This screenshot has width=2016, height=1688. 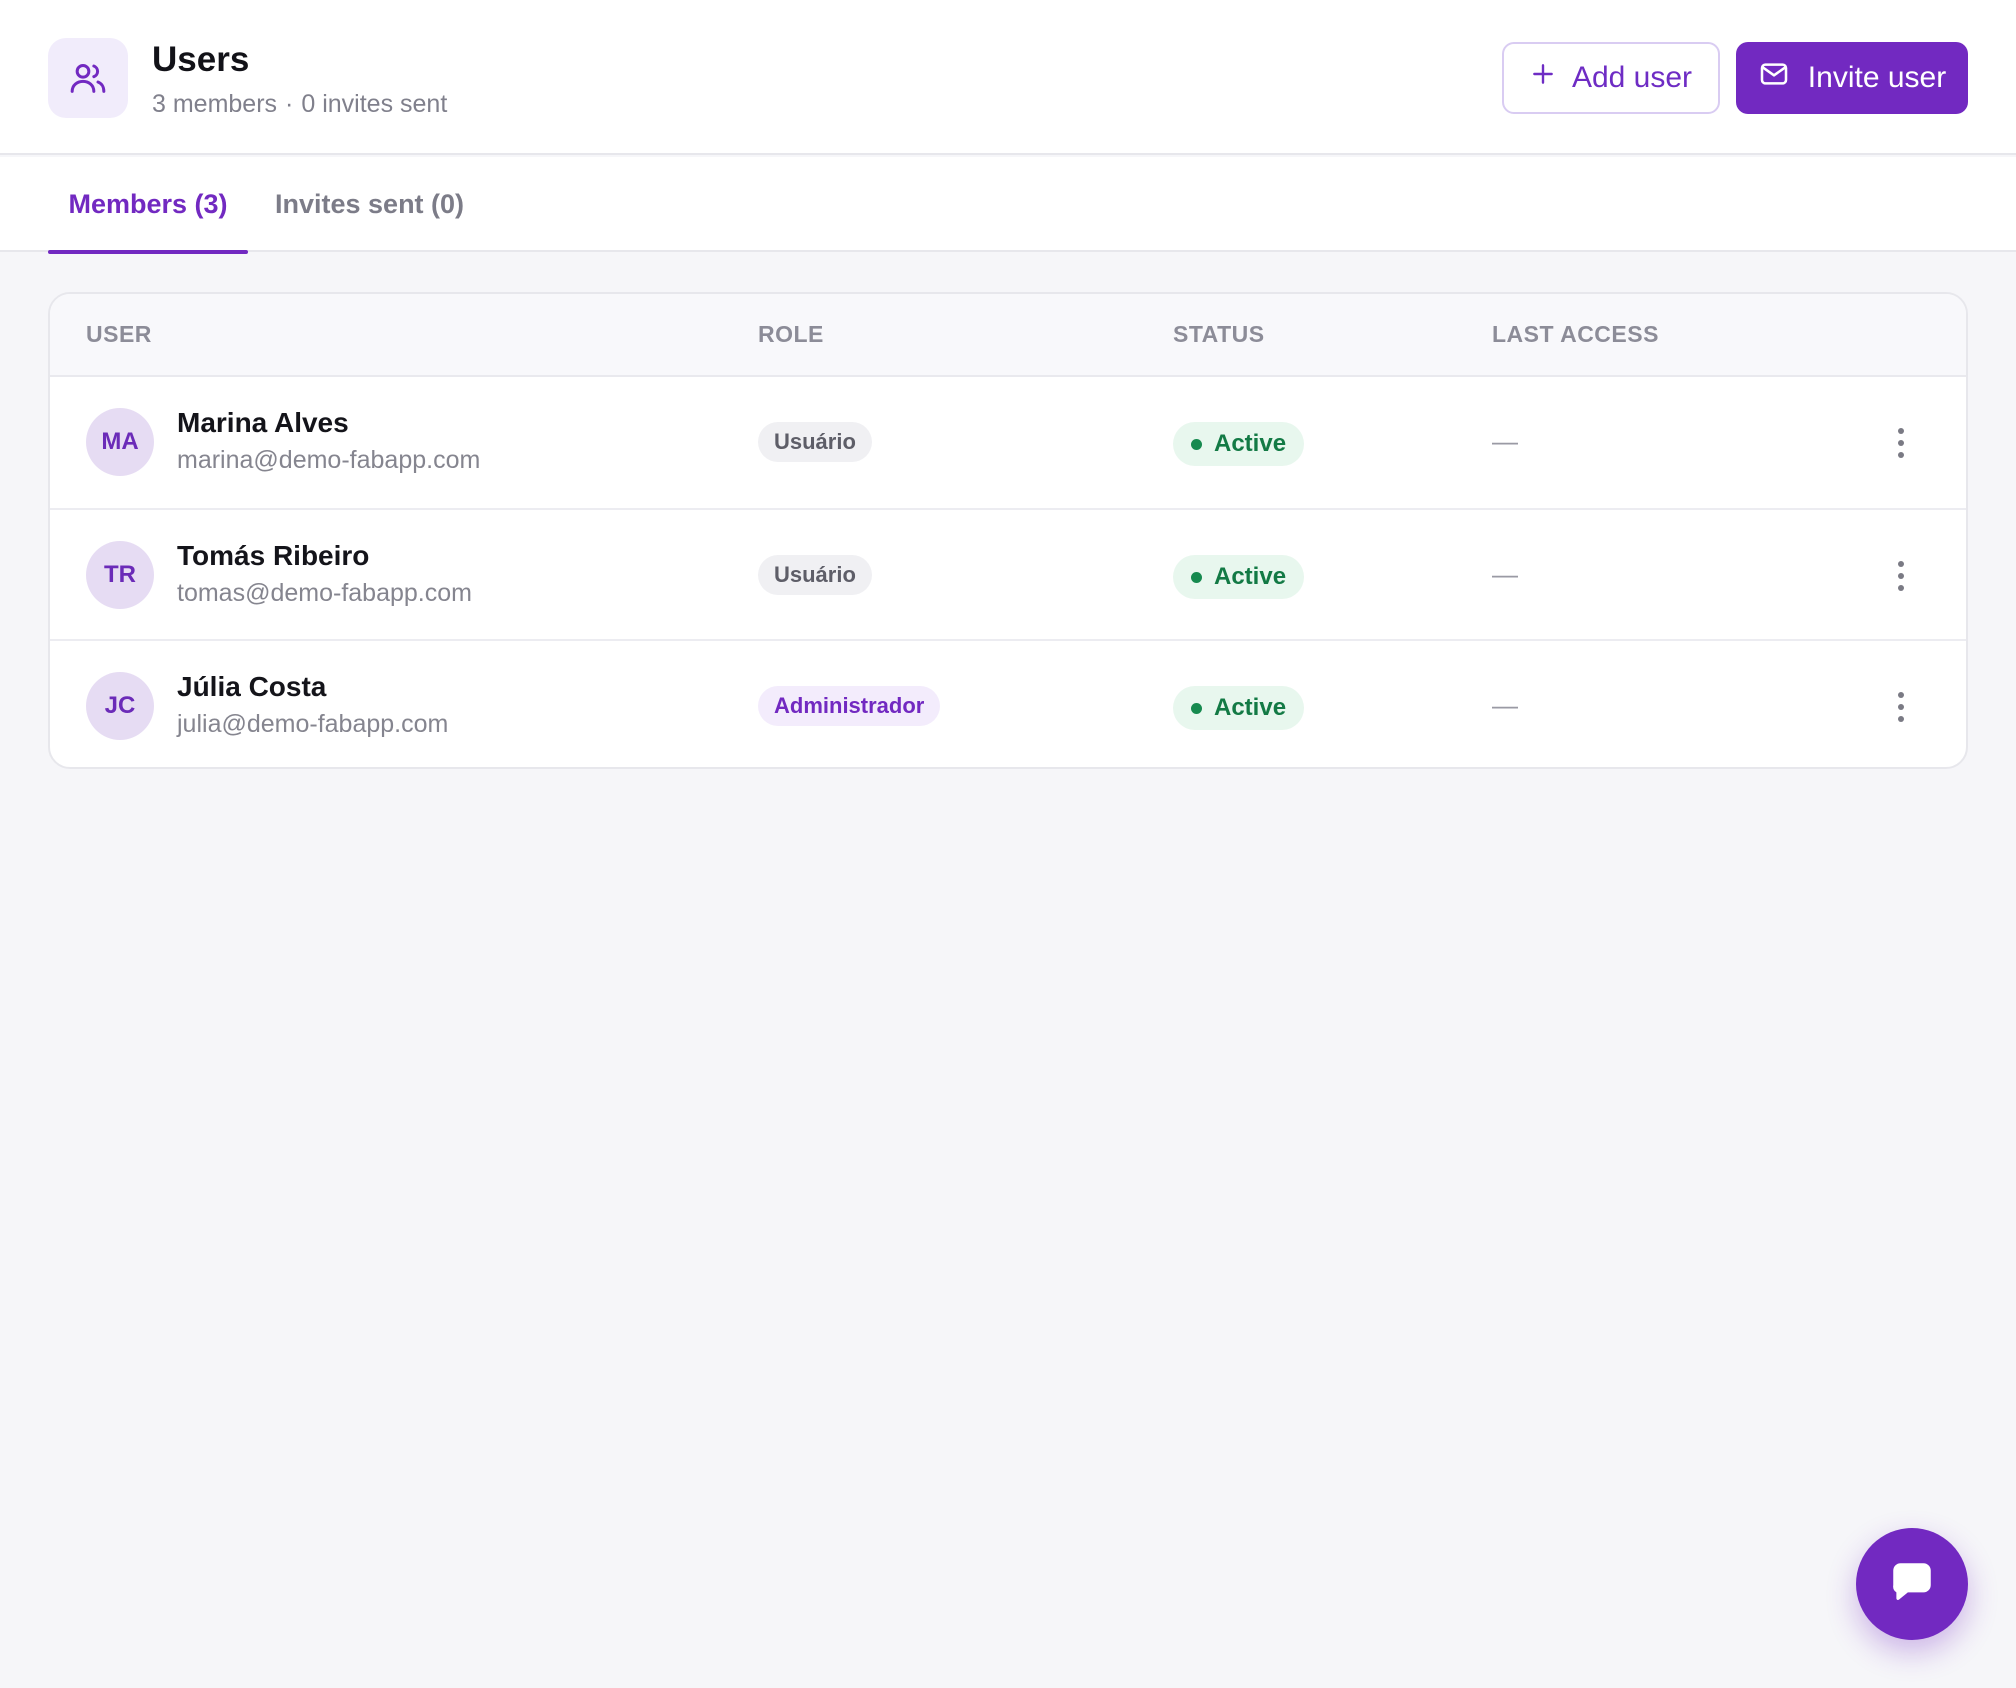 What do you see at coordinates (119, 334) in the screenshot?
I see `column-header-user: USER` at bounding box center [119, 334].